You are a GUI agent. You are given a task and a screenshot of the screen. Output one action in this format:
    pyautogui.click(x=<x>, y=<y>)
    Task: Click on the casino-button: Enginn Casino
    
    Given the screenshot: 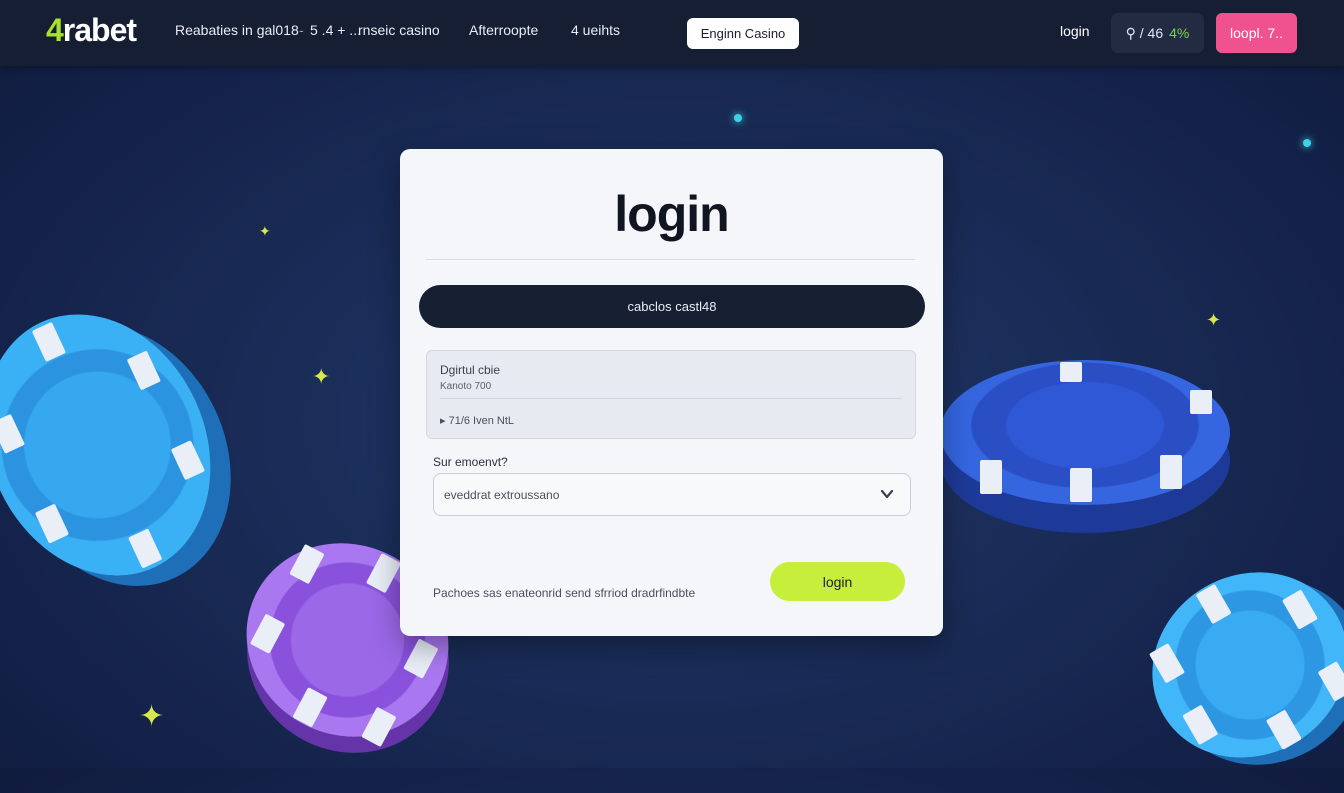 What is the action you would take?
    pyautogui.click(x=743, y=33)
    